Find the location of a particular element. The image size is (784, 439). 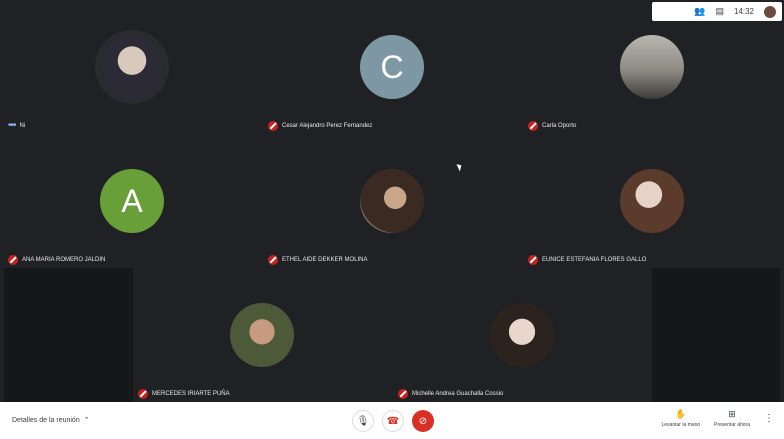

present-now-label: Presentar ahora is located at coordinates (732, 425).